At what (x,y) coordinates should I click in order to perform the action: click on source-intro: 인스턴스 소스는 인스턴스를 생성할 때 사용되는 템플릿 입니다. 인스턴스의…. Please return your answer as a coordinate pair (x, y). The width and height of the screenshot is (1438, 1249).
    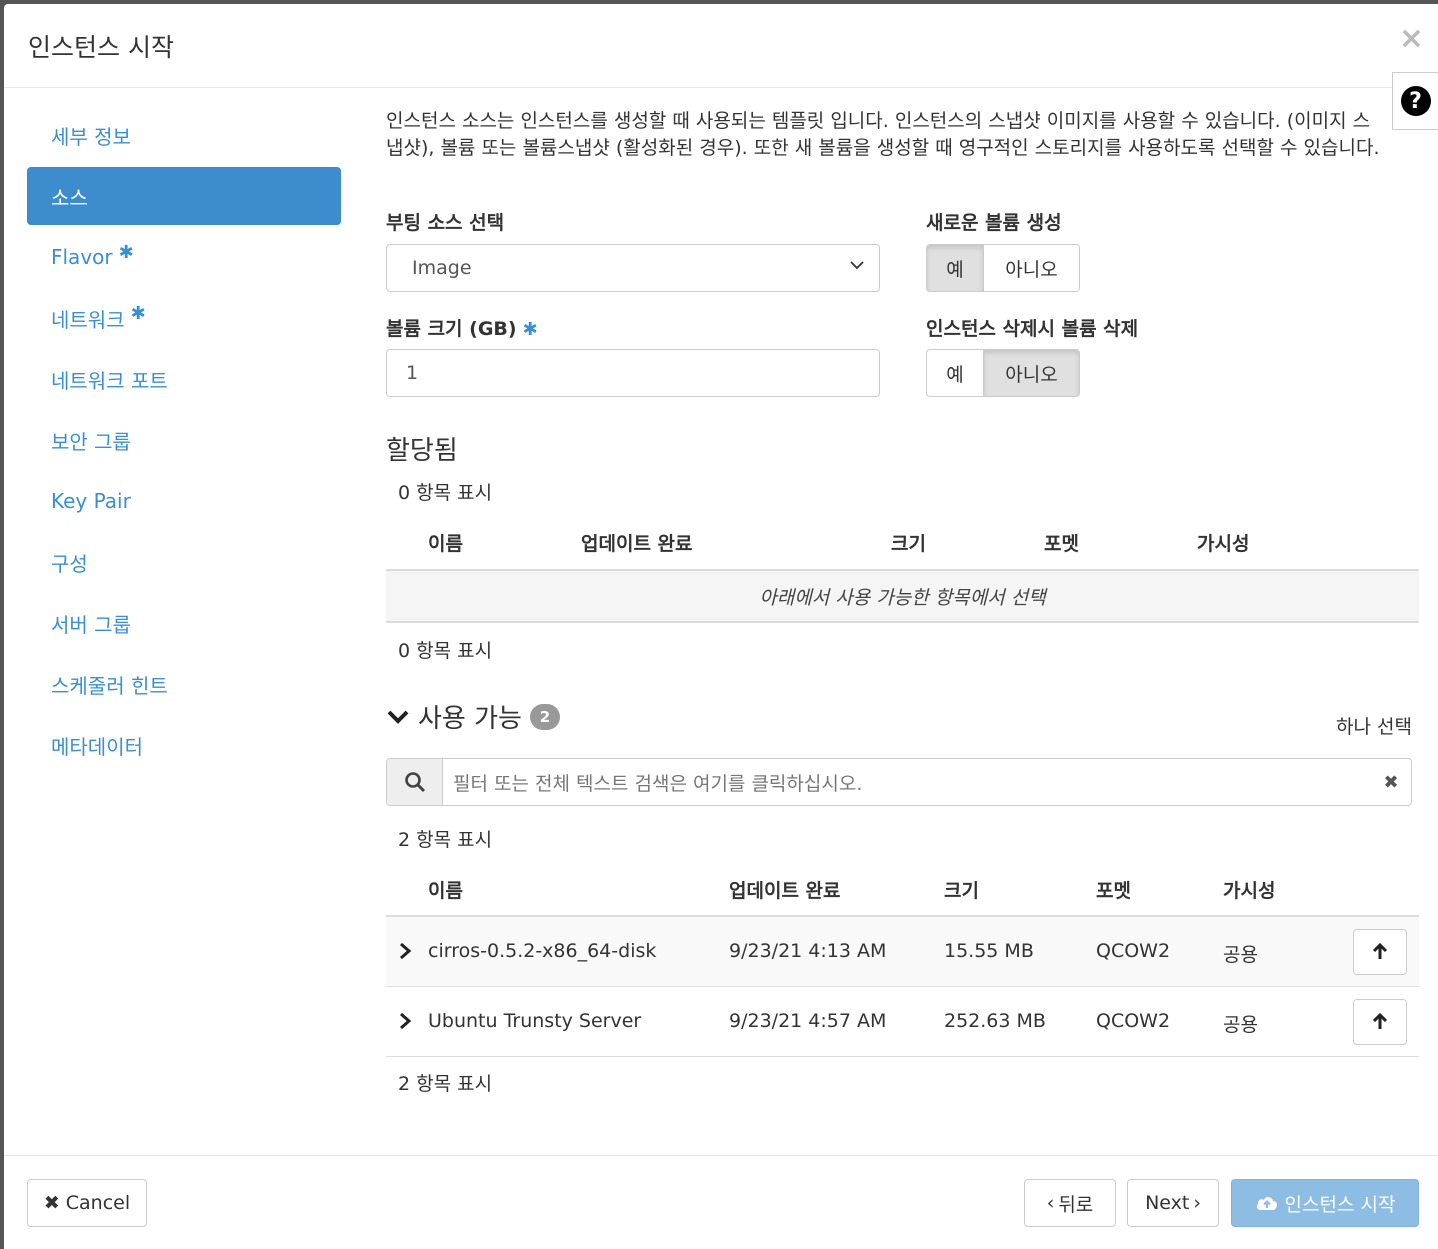
    Looking at the image, I should click on (883, 134).